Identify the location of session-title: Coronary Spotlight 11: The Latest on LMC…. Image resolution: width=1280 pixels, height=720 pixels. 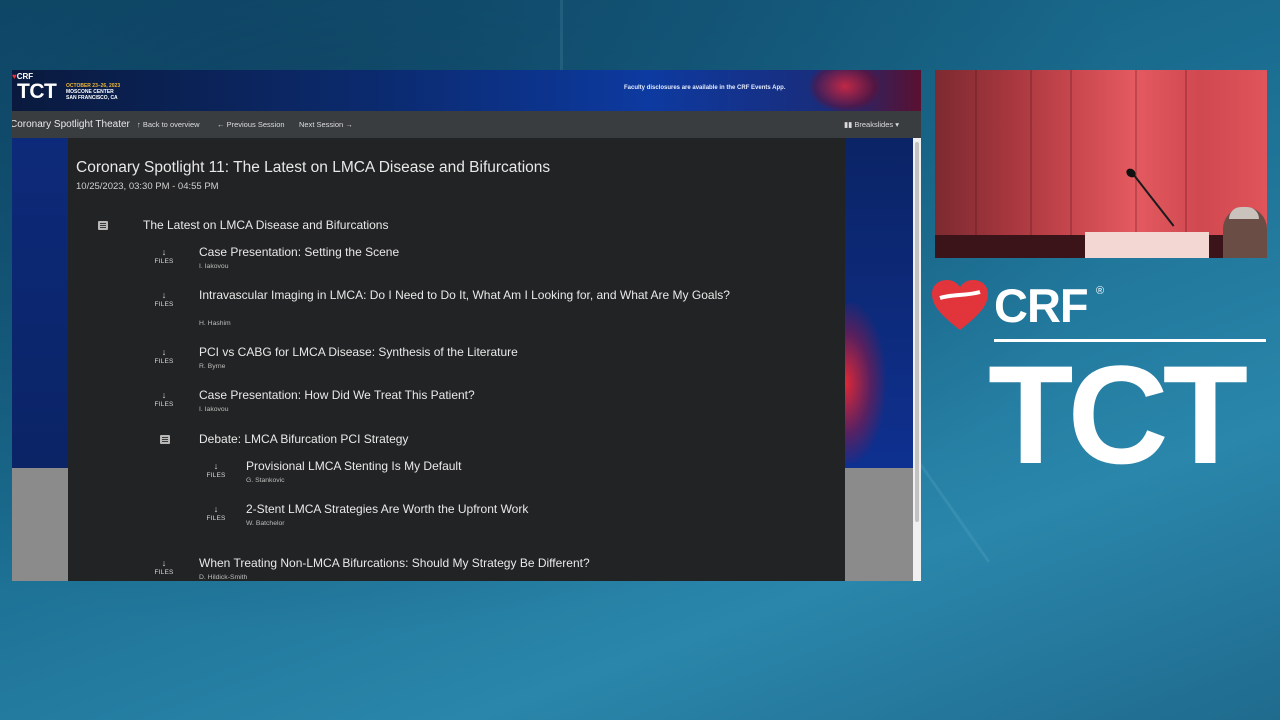
(313, 167).